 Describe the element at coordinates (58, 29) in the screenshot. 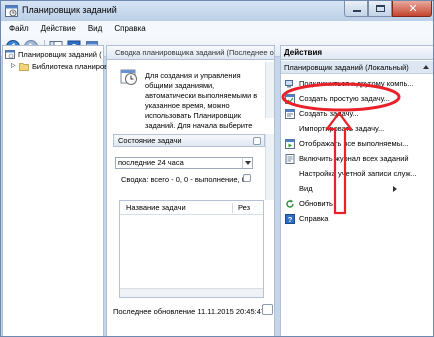

I see `menu-action: Действие` at that location.